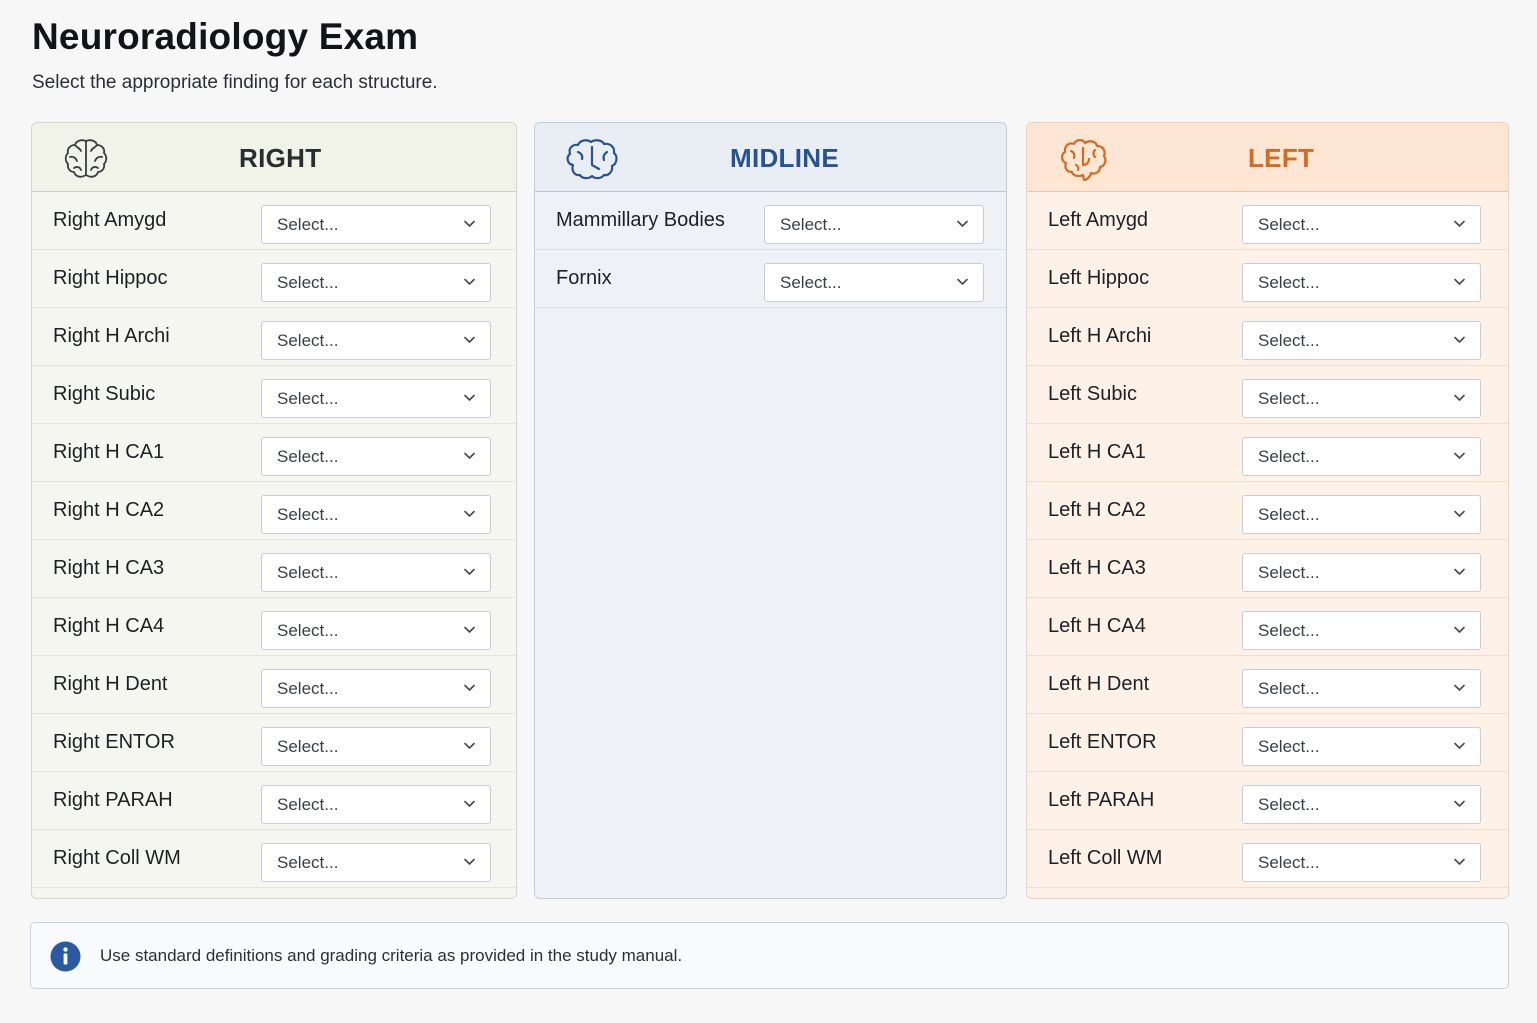 This screenshot has height=1023, width=1537. I want to click on structure-label: Left H CA2, so click(1097, 510).